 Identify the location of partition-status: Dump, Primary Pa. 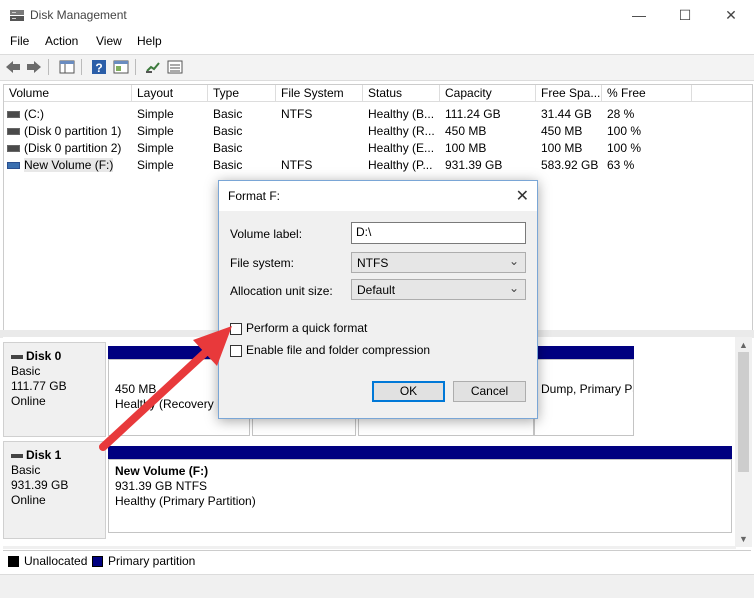
(587, 389).